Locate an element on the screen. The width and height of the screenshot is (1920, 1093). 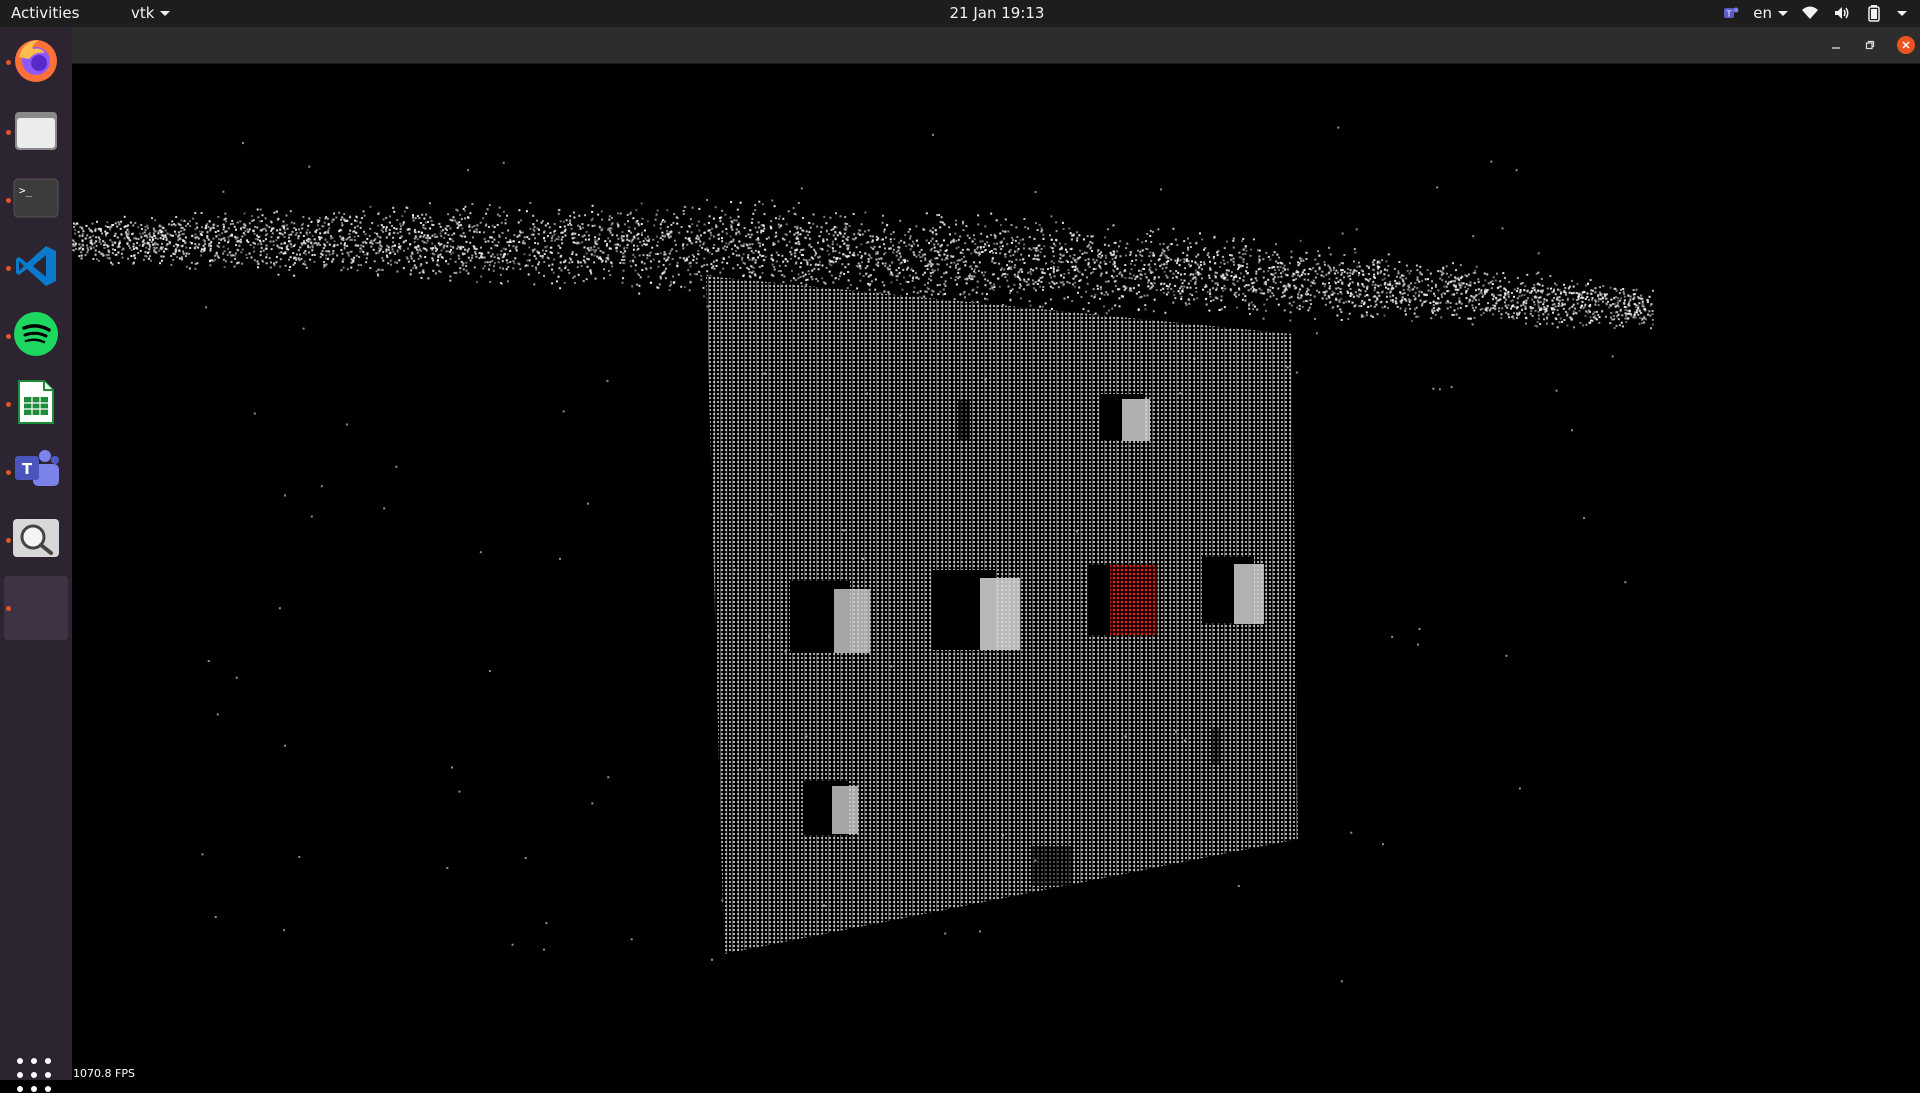
dock-item-spotify is located at coordinates (36, 334).